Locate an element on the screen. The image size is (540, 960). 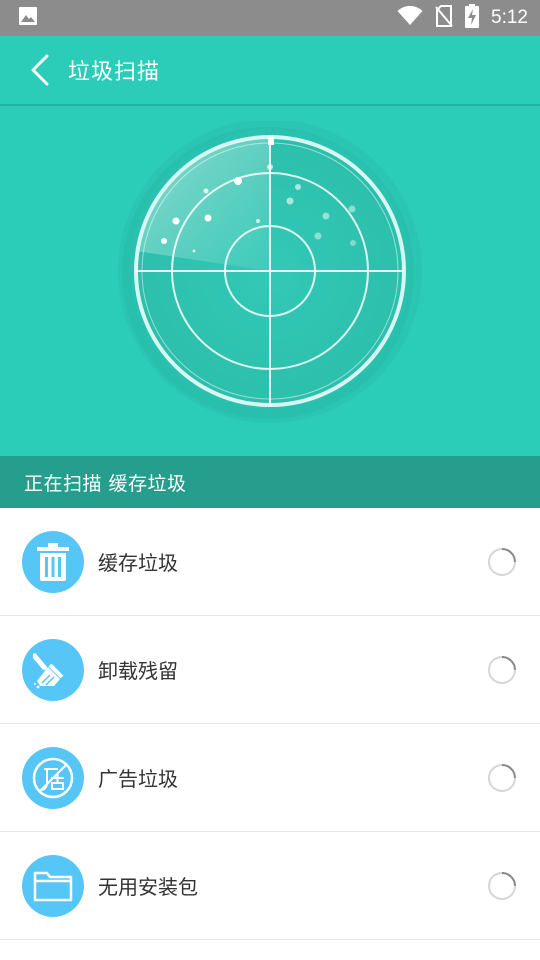
list-item-useless-apk: 无用安装包 is located at coordinates (270, 886).